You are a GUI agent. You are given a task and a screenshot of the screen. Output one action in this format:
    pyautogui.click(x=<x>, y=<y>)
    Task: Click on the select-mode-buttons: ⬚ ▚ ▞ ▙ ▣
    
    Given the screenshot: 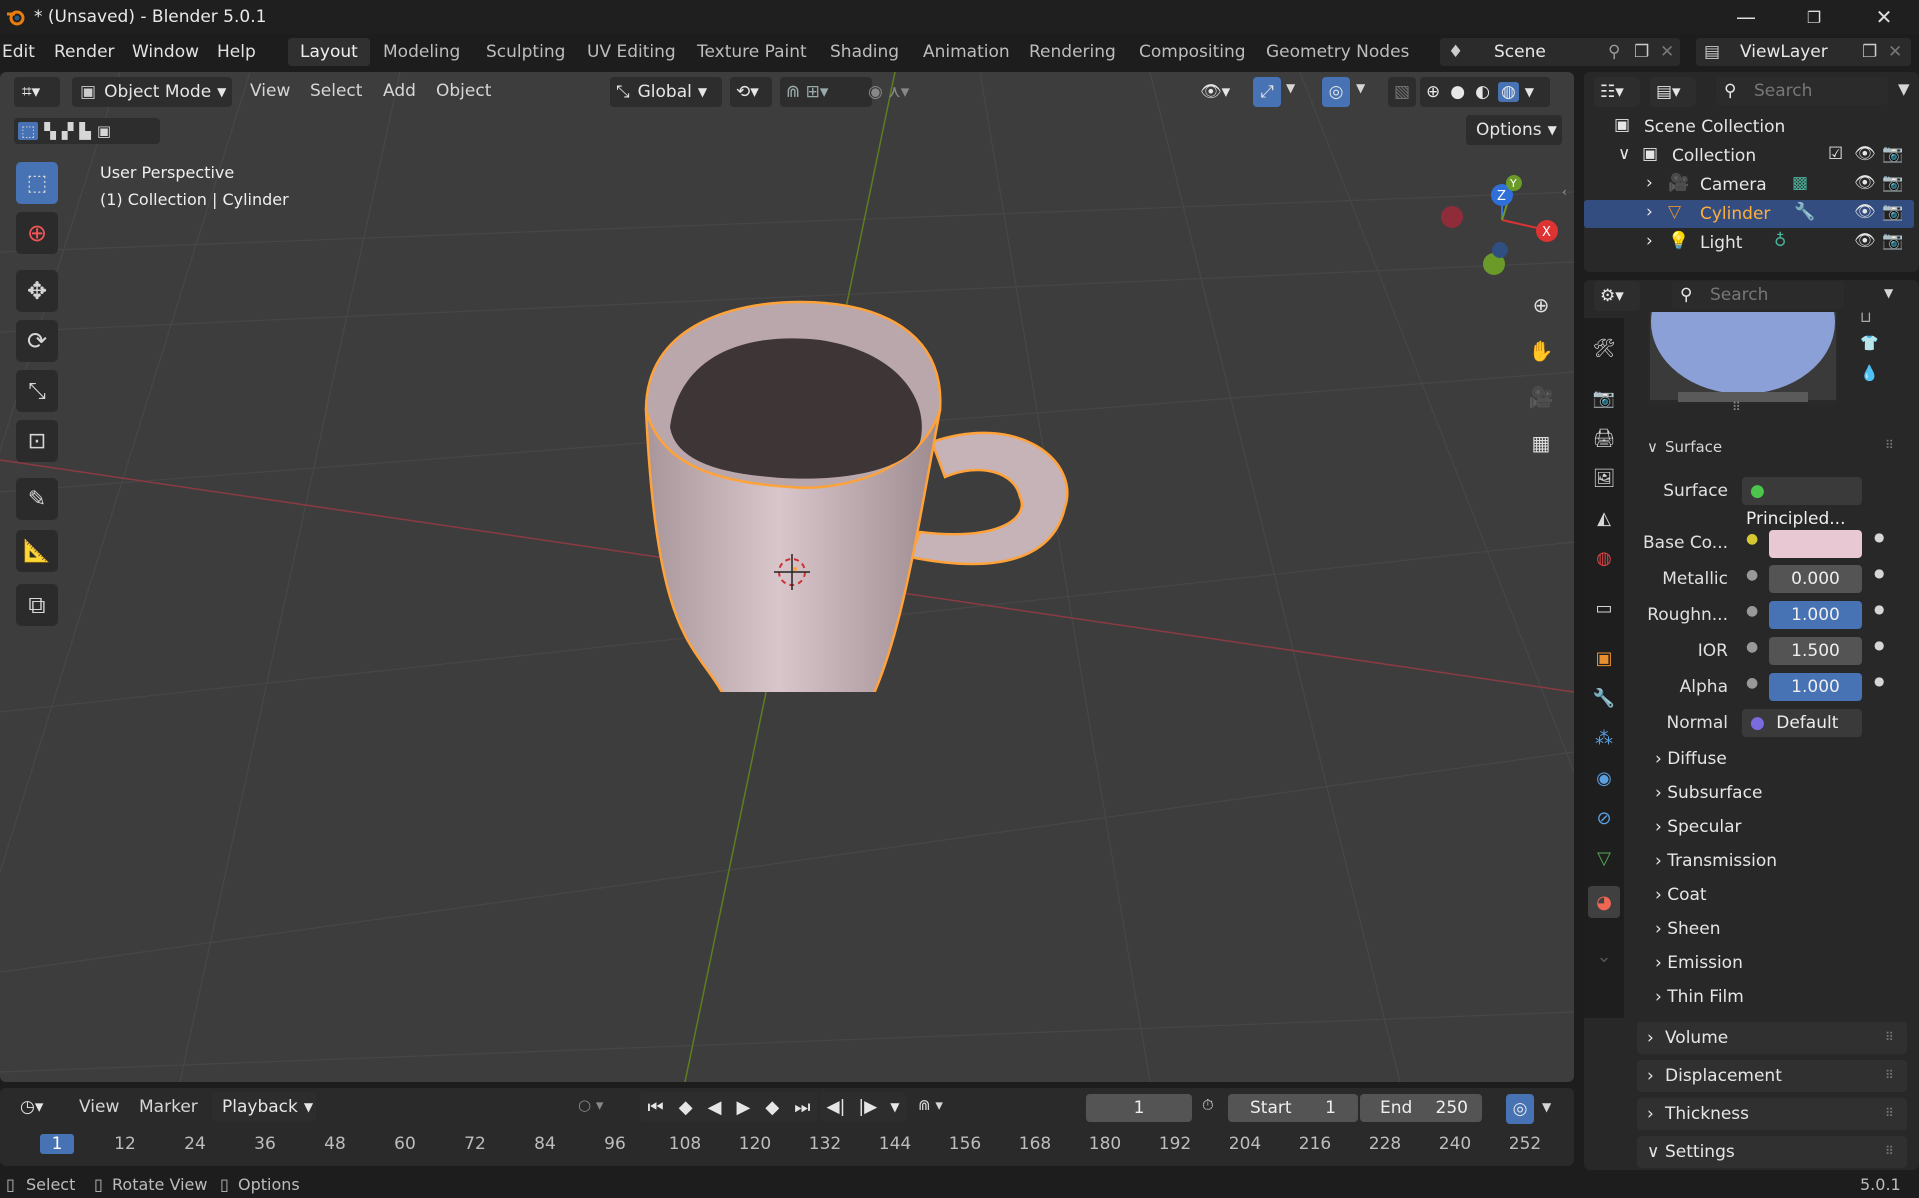 What is the action you would take?
    pyautogui.click(x=87, y=131)
    